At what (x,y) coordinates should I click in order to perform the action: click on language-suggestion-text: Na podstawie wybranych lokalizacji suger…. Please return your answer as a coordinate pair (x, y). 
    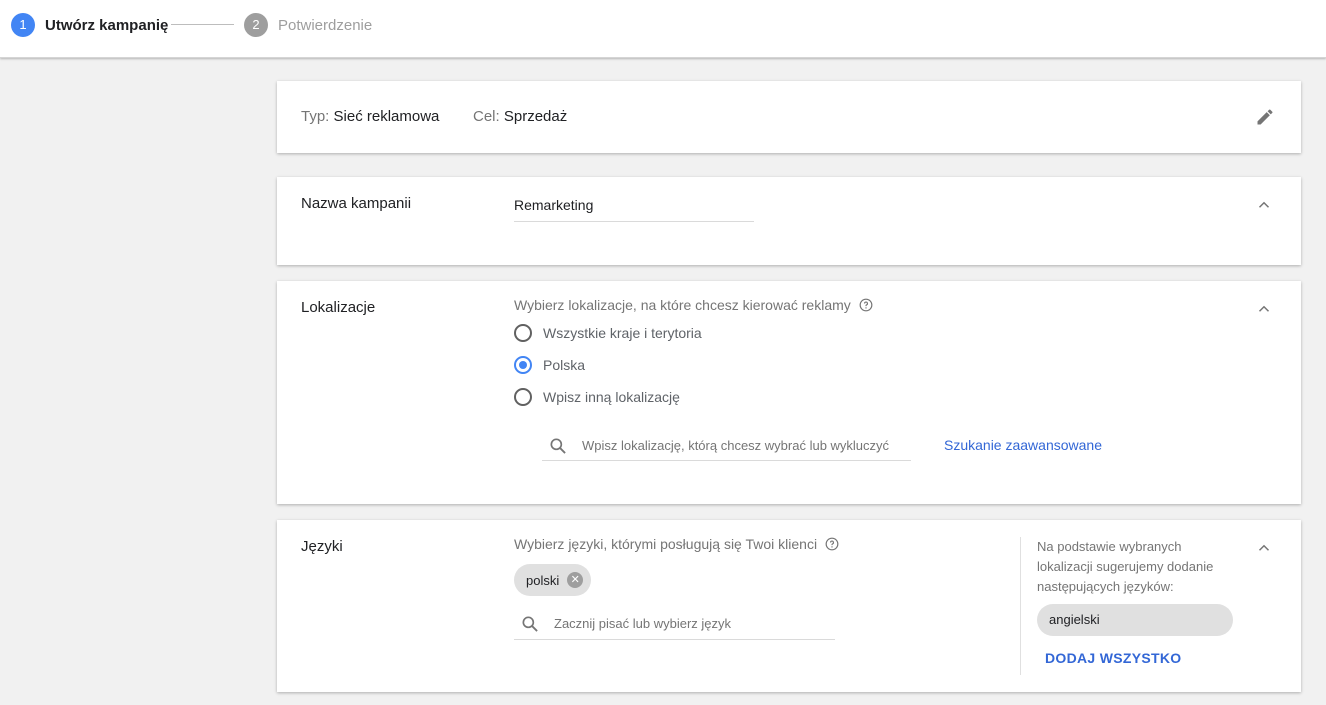
    Looking at the image, I should click on (1125, 566).